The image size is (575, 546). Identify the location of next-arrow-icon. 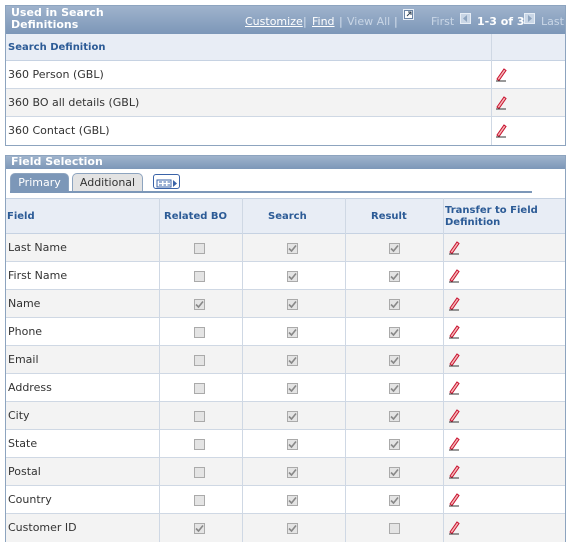
(529, 18).